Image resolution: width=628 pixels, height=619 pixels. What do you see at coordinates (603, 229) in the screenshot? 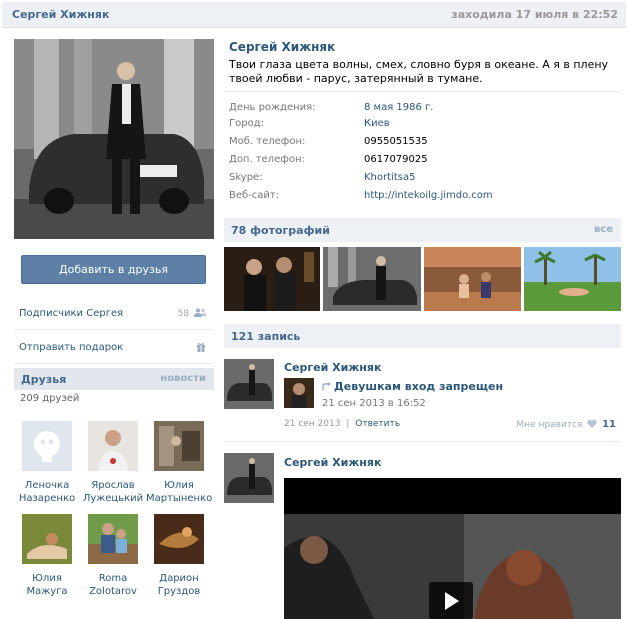
I see `photos-all-link: все` at bounding box center [603, 229].